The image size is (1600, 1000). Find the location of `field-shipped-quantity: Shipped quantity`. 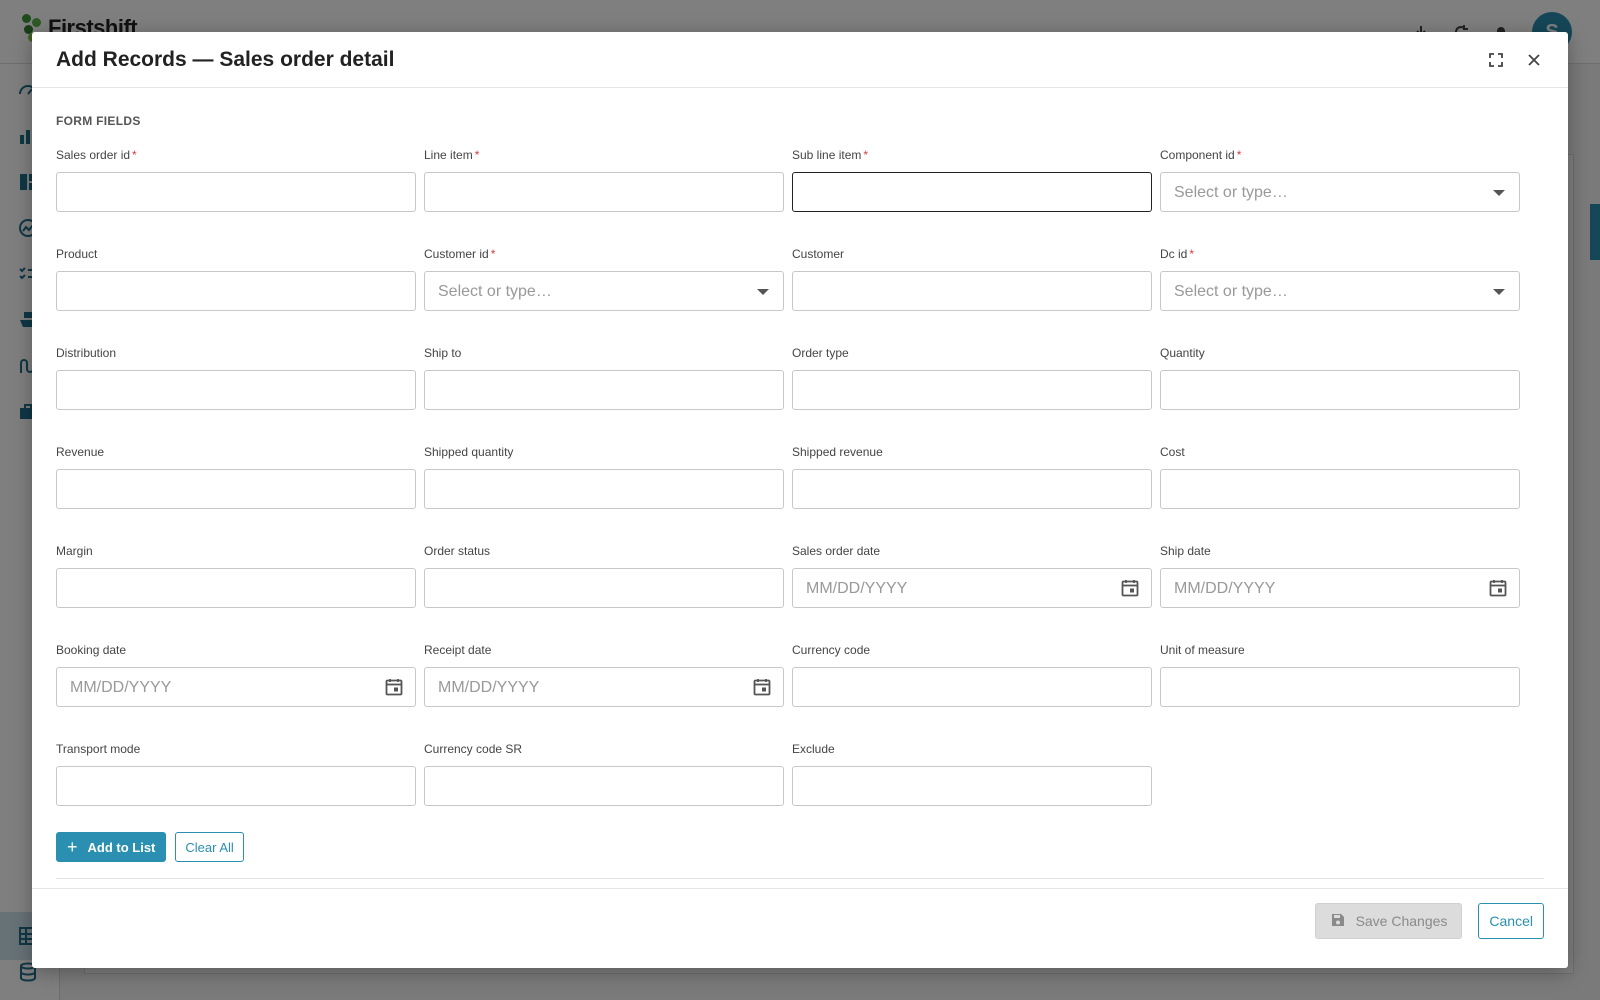

field-shipped-quantity: Shipped quantity is located at coordinates (604, 477).